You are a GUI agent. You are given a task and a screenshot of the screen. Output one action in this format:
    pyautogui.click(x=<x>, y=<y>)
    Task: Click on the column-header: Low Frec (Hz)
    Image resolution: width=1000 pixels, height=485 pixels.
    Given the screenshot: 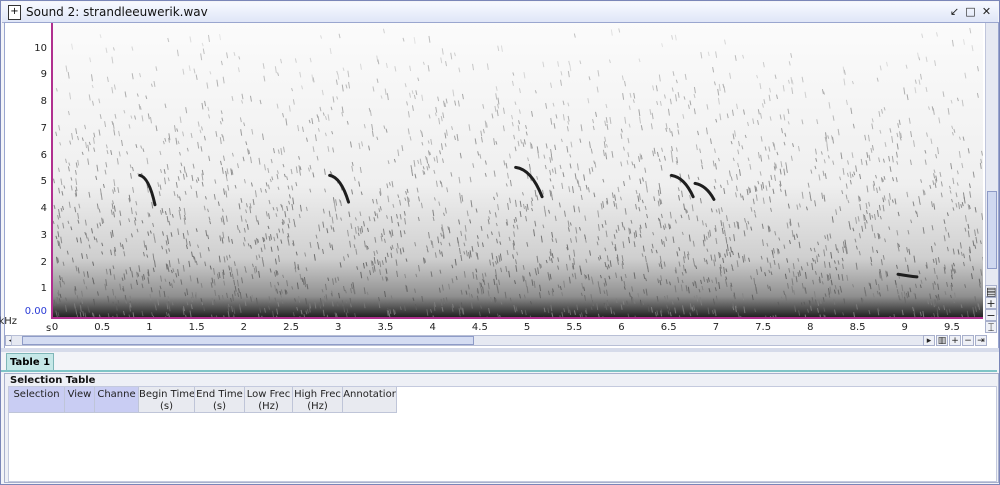 What is the action you would take?
    pyautogui.click(x=269, y=400)
    